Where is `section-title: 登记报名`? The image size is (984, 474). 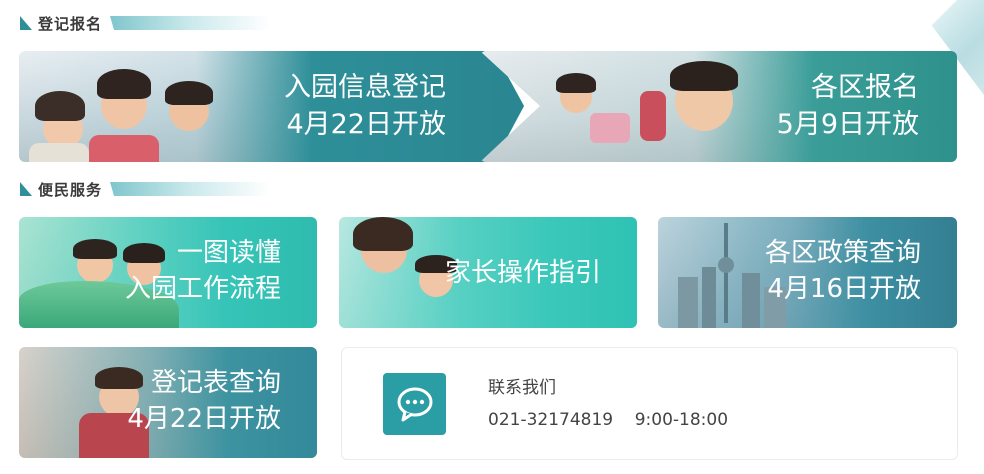 section-title: 登记报名 is located at coordinates (70, 23).